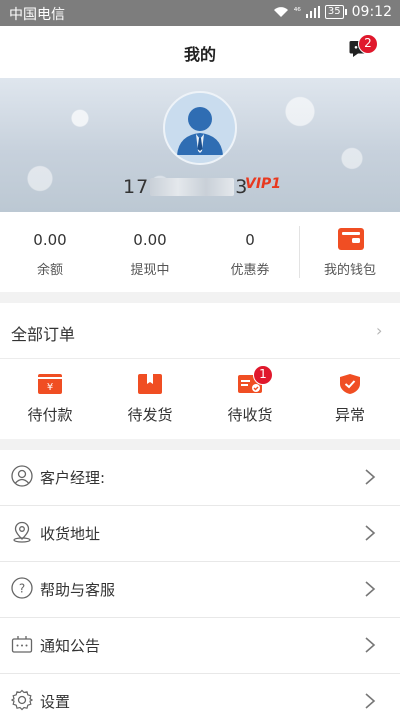 This screenshot has width=400, height=711. Describe the element at coordinates (22, 476) in the screenshot. I see `person-icon` at that location.